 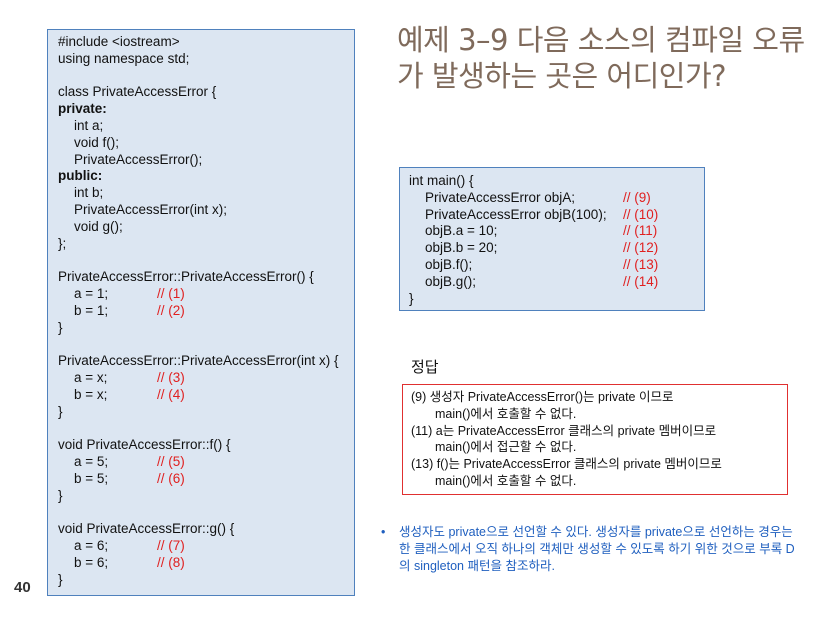 I want to click on code-line: void PrivateAccessError::f() {, so click(x=206, y=445).